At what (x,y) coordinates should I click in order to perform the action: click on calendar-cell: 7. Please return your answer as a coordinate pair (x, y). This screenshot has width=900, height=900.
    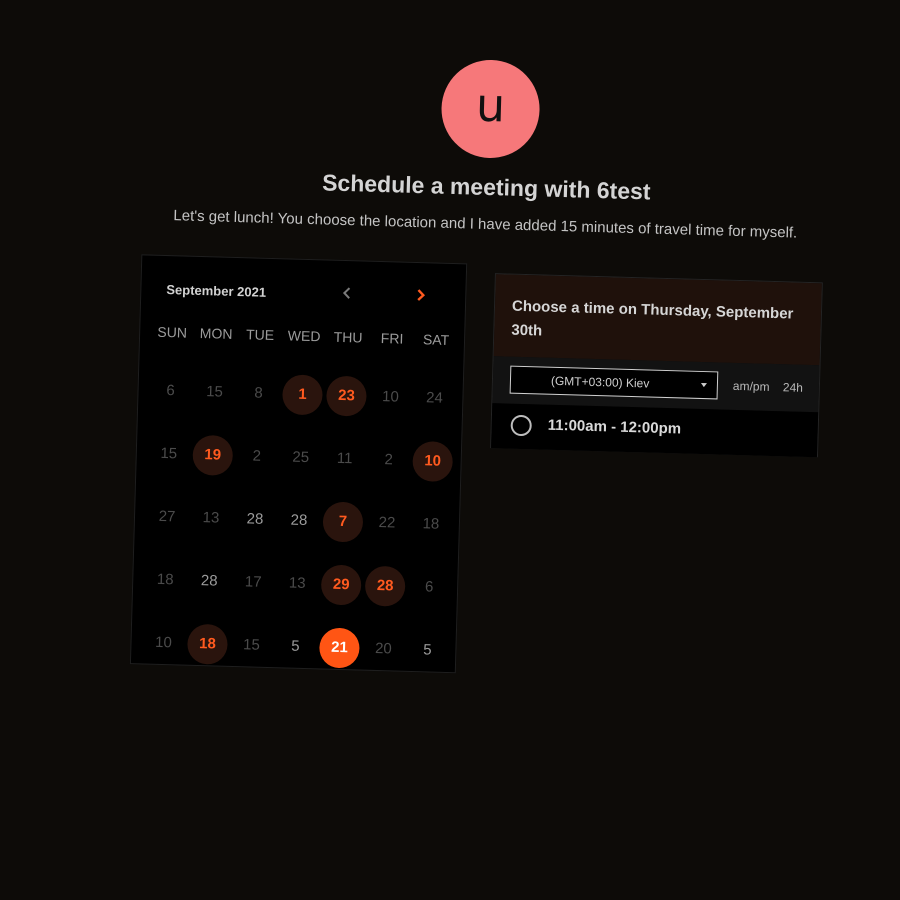
    Looking at the image, I should click on (343, 521).